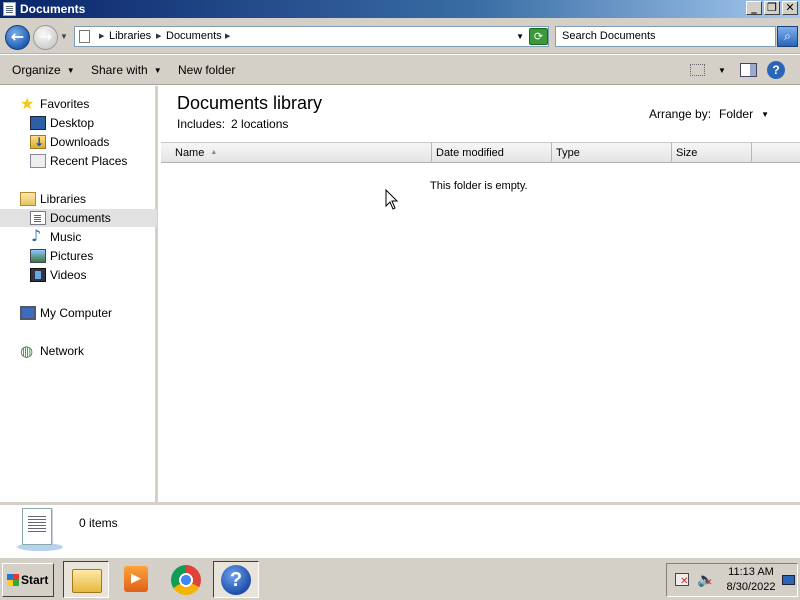 The height and width of the screenshot is (600, 800). I want to click on nav-my-computer: My Computer, so click(66, 313).